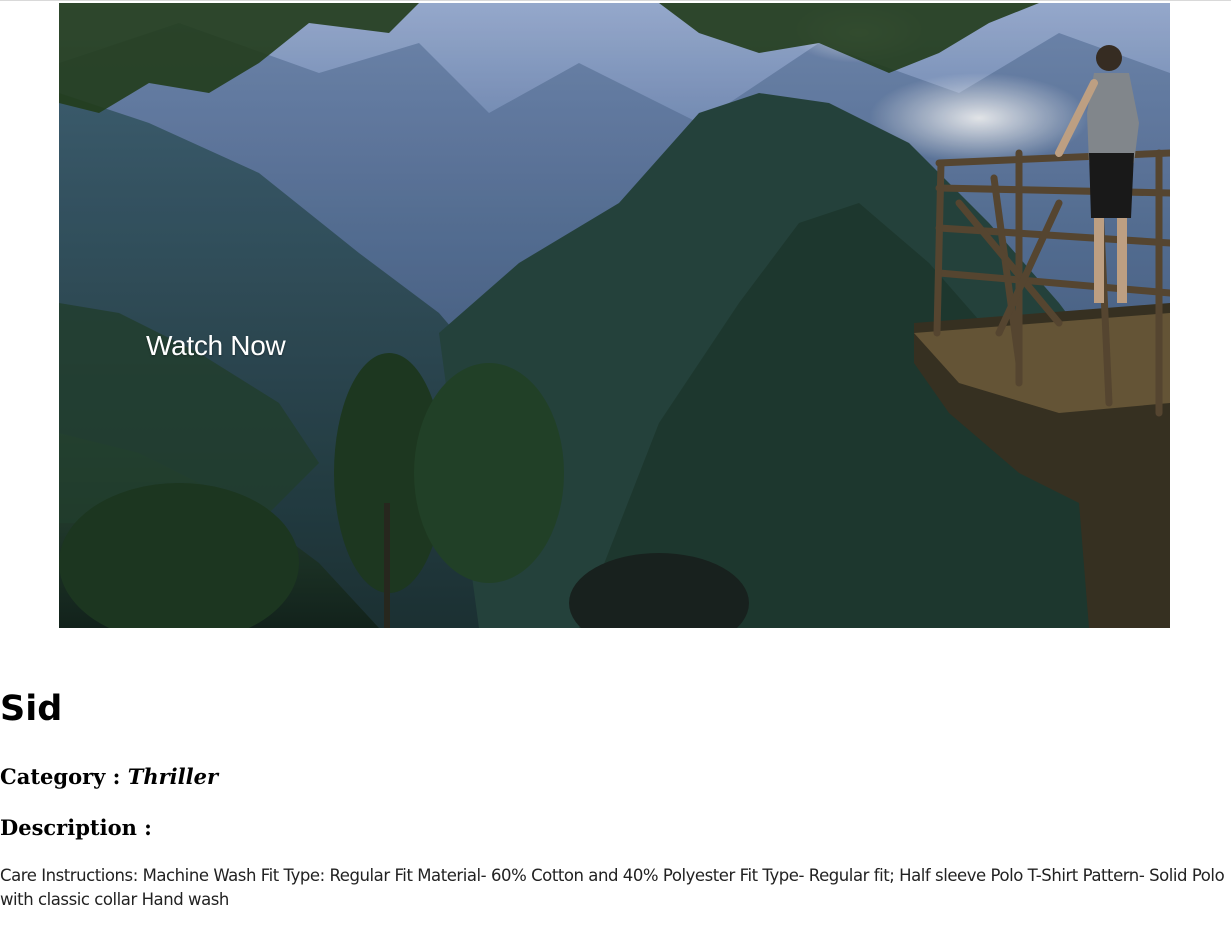  Describe the element at coordinates (173, 776) in the screenshot. I see `category-value: Thriller` at that location.